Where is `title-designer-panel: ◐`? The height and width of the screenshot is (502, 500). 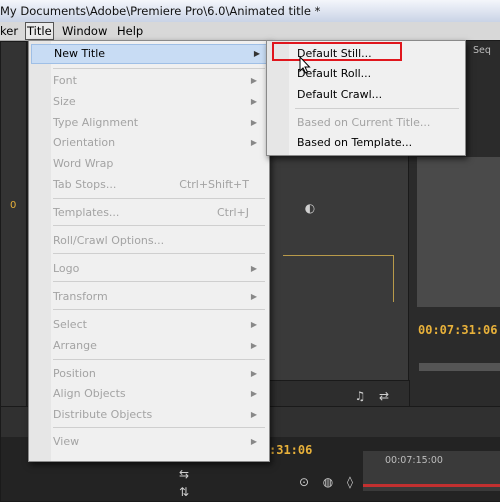 title-designer-panel: ◐ is located at coordinates (339, 281).